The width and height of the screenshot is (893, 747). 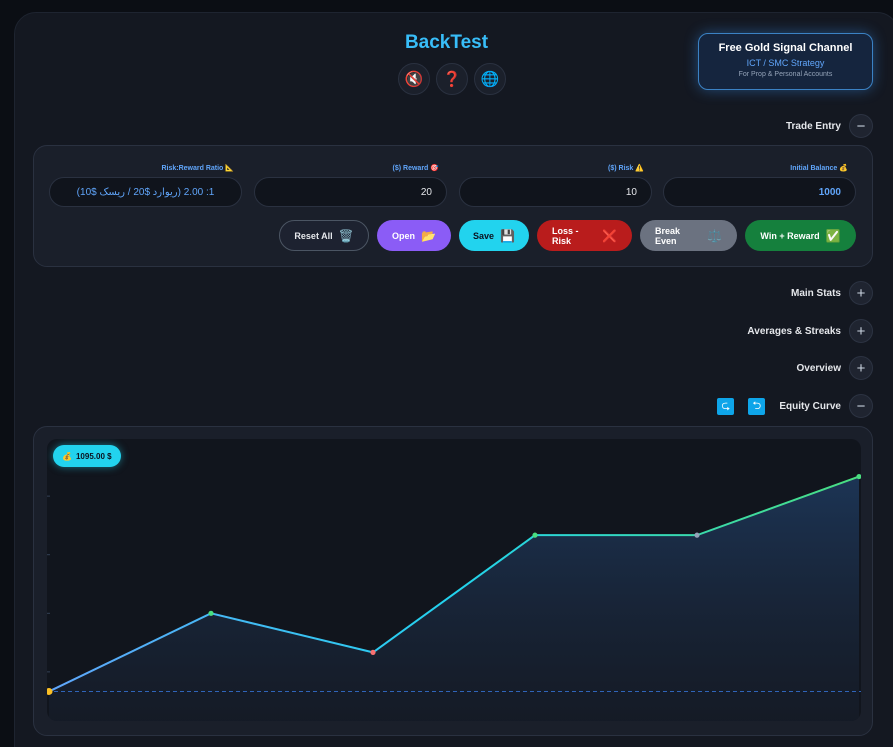 I want to click on trade-entry-label: Trade Entry, so click(x=813, y=126).